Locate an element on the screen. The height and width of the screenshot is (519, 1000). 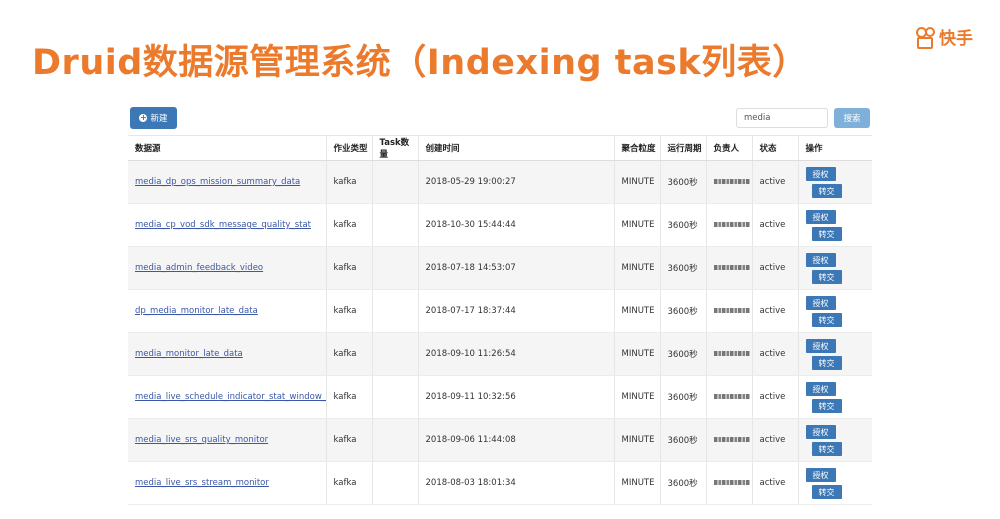
datasource-cell: media_live_srs_stream_monitor is located at coordinates (227, 483).